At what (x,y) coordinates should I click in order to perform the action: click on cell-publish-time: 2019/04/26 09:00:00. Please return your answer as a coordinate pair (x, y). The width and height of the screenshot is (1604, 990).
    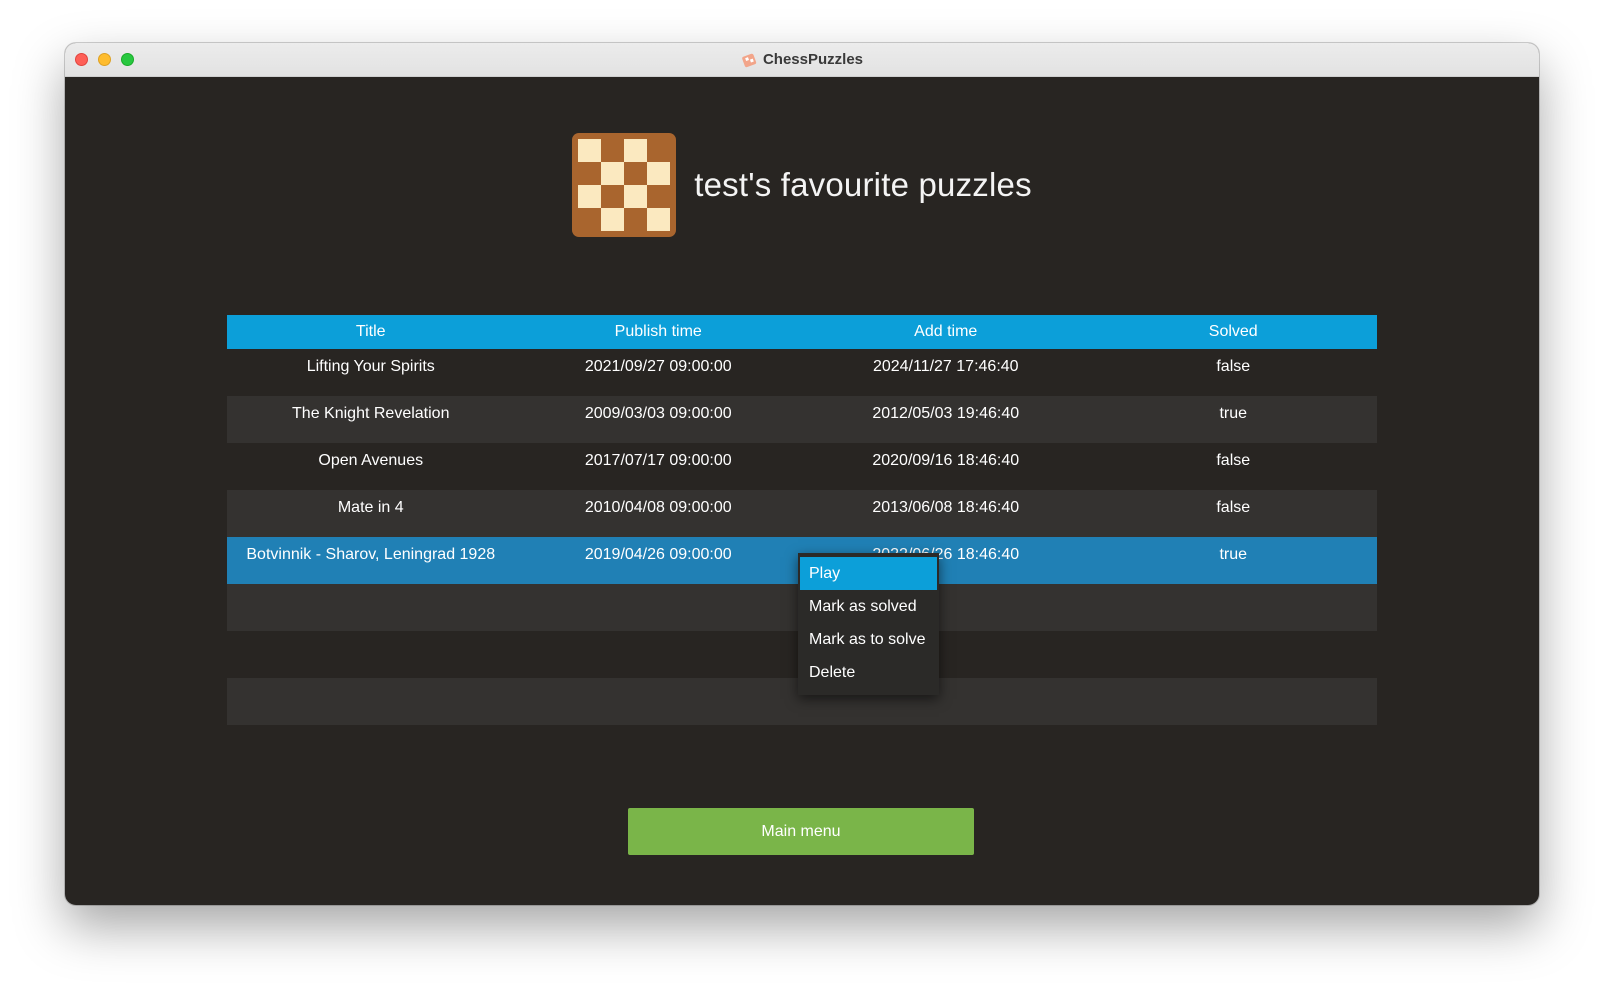
    Looking at the image, I should click on (658, 554).